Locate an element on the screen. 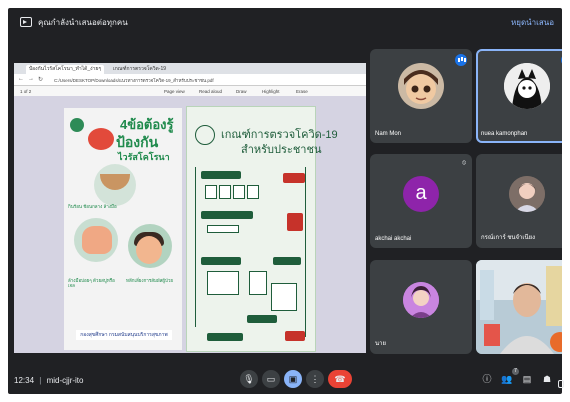  mic-icon: 🎙 is located at coordinates (249, 379).